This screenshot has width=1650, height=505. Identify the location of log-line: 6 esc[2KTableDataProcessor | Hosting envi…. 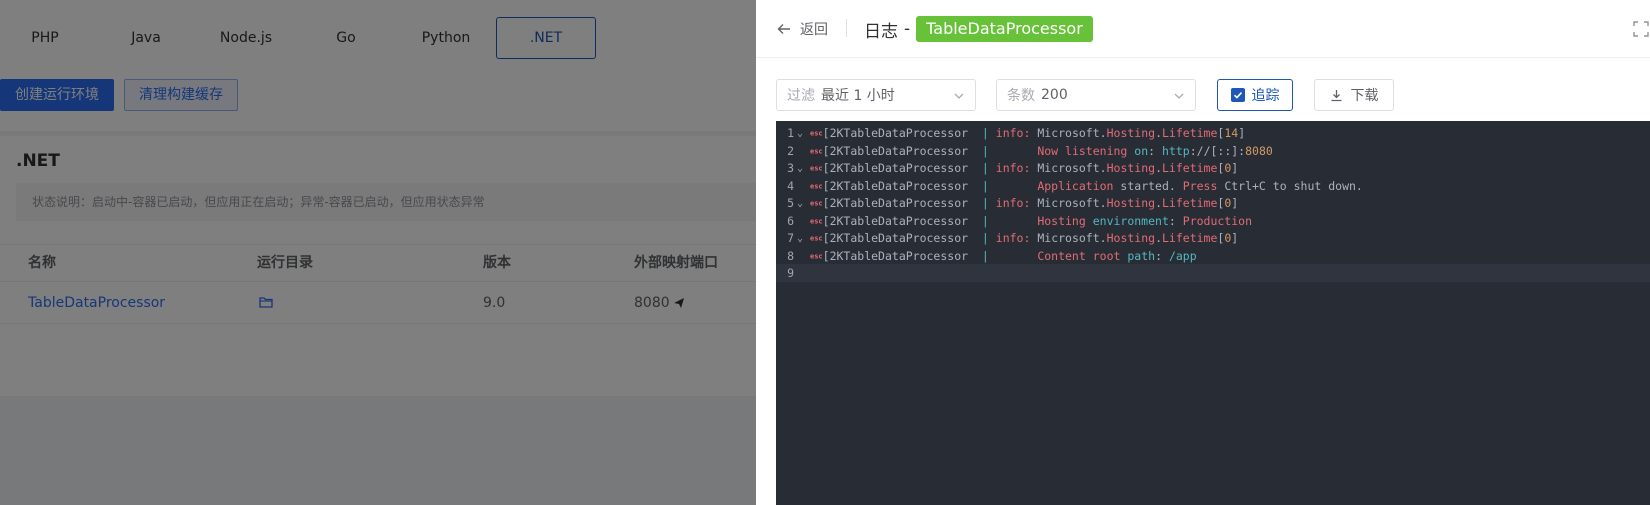
(1213, 221).